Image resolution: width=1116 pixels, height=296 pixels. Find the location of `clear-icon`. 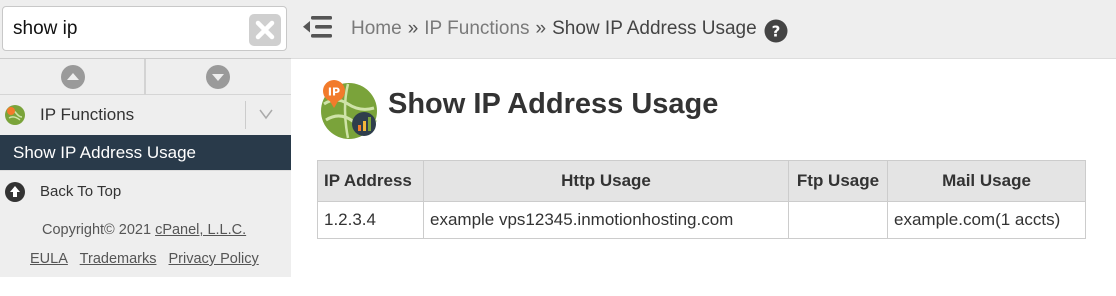

clear-icon is located at coordinates (265, 30).